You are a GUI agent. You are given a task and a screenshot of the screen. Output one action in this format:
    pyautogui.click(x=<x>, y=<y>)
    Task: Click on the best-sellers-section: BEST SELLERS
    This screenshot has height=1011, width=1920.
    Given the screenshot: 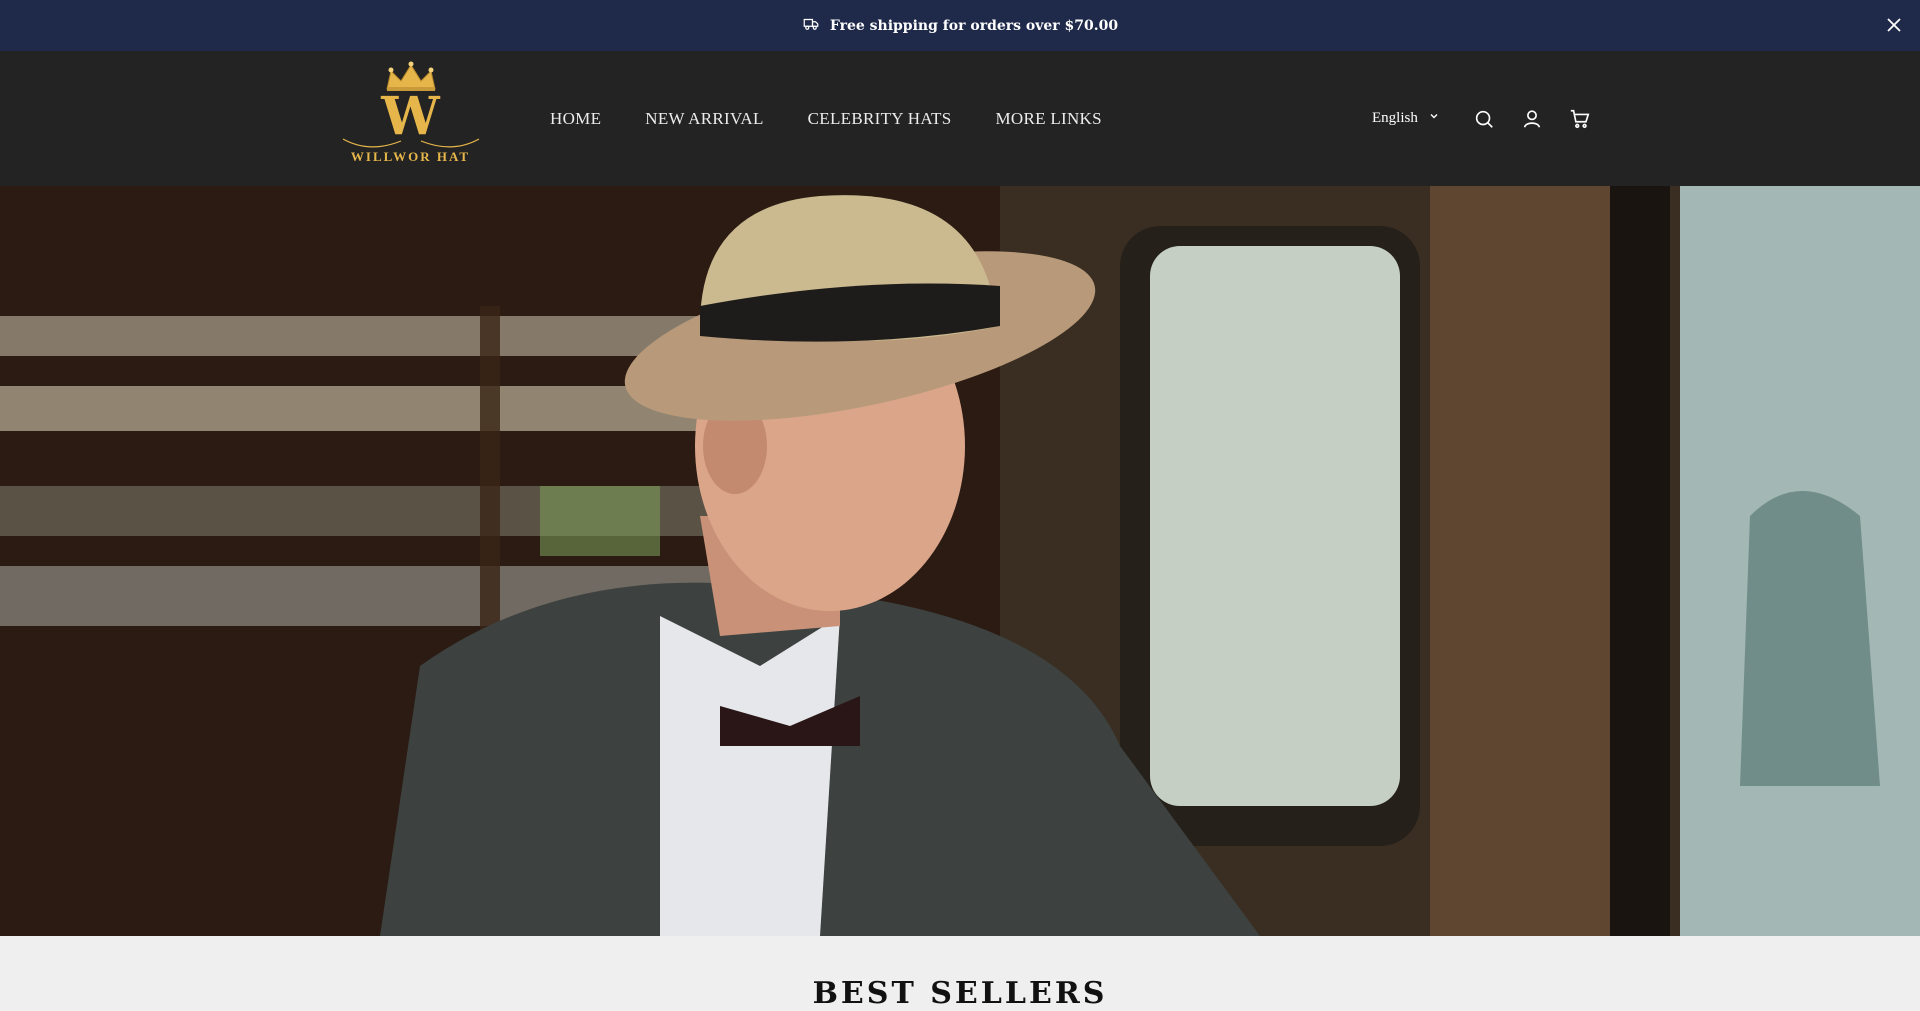 What is the action you would take?
    pyautogui.click(x=960, y=973)
    